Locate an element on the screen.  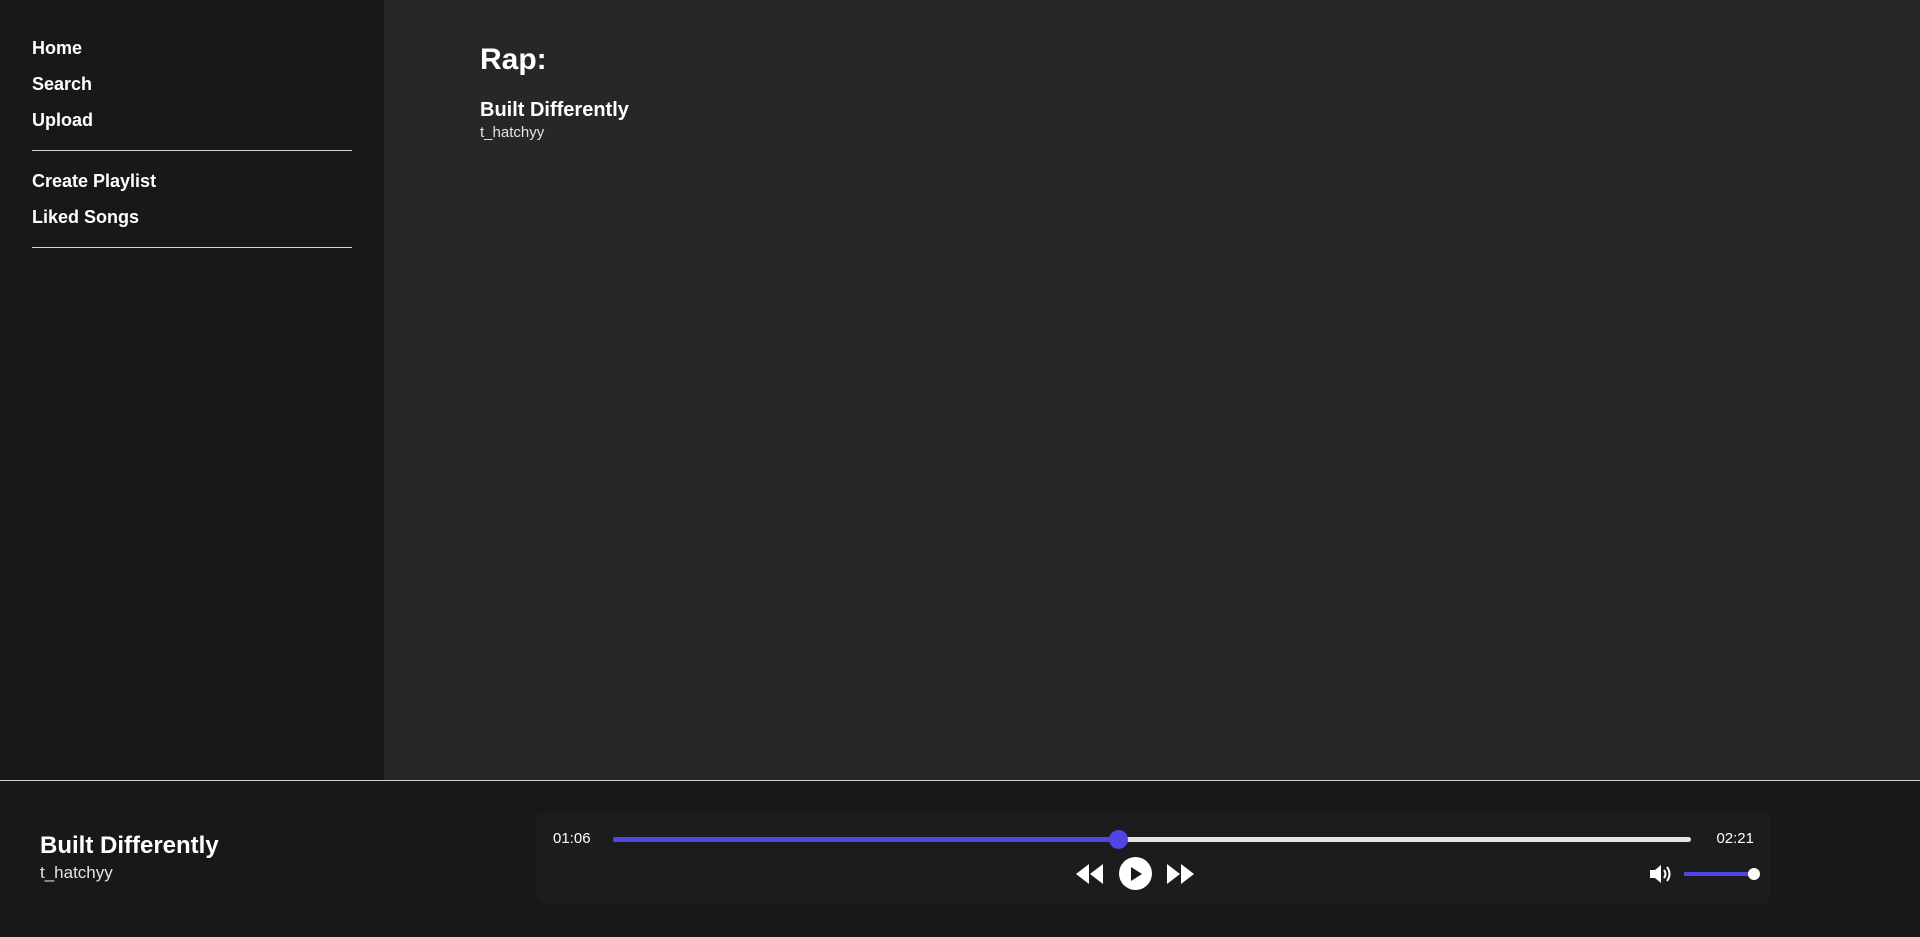
fast-forward-button is located at coordinates (1180, 874).